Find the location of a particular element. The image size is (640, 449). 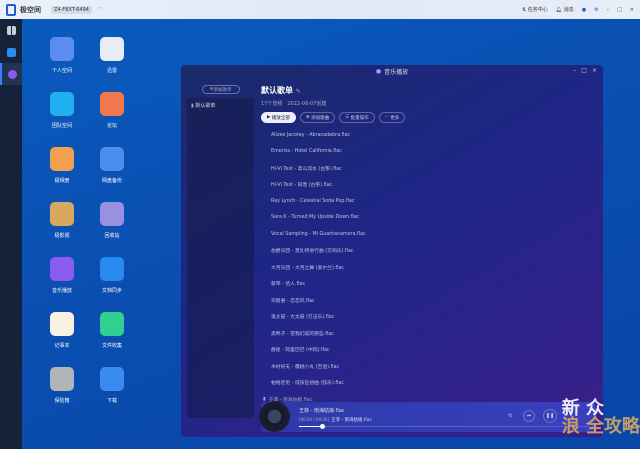

app-6: 极影视 is located at coordinates (62, 220).